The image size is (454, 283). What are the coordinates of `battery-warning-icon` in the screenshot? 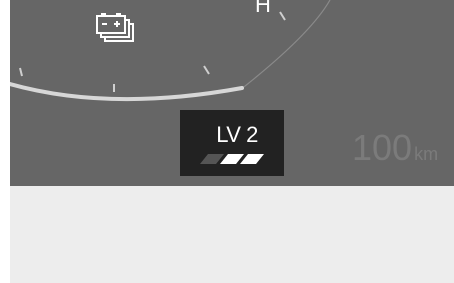 It's located at (115, 27).